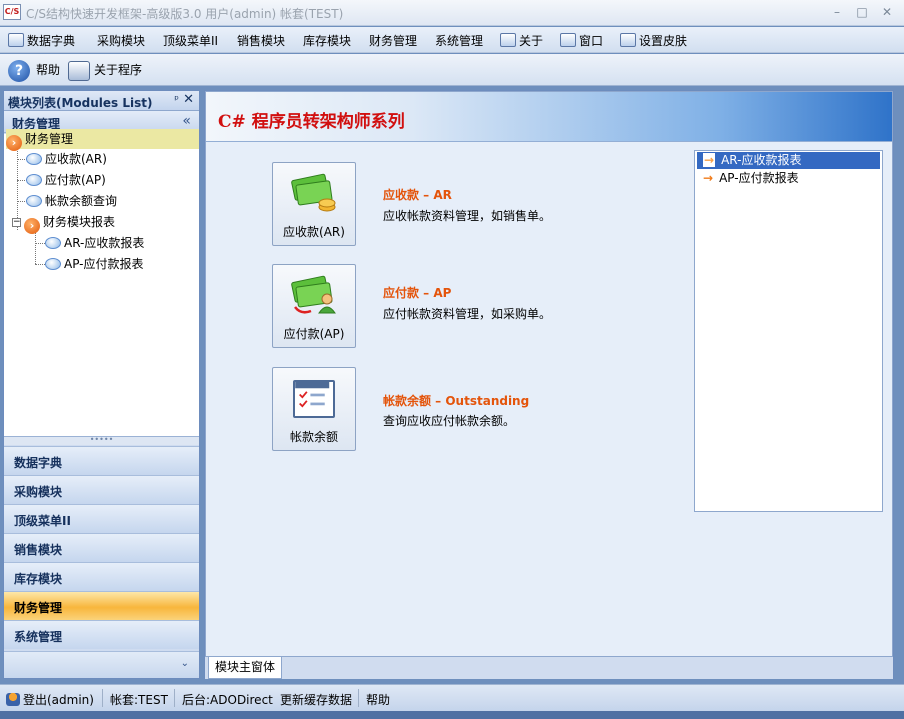  Describe the element at coordinates (591, 41) in the screenshot. I see `menu-label: 窗口` at that location.